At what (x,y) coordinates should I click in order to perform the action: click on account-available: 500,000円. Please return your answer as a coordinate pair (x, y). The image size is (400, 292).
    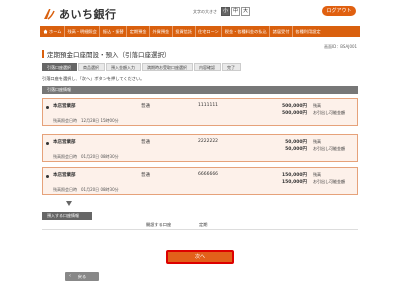
    Looking at the image, I should click on (294, 113).